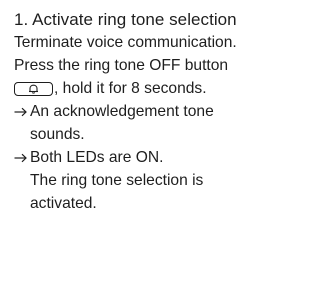 The height and width of the screenshot is (285, 324). What do you see at coordinates (121, 65) in the screenshot?
I see `instruction-line-press: Press the ring tone OFF button` at bounding box center [121, 65].